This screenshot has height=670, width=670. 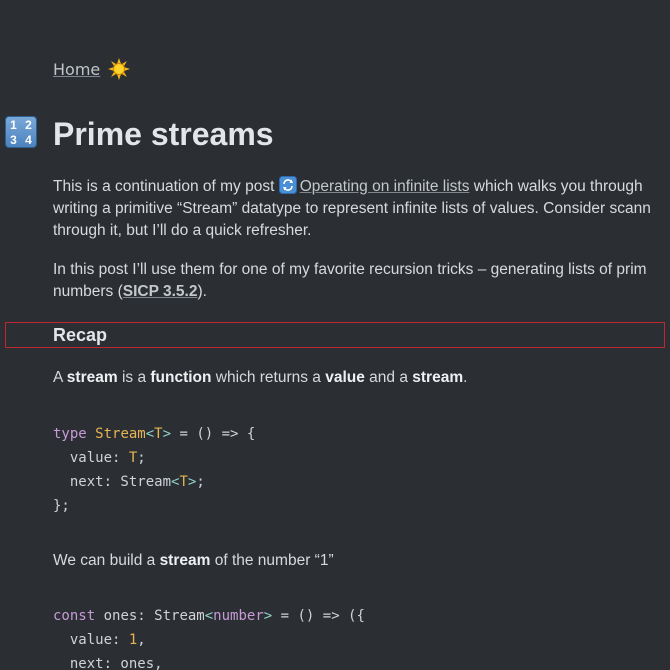 I want to click on sicp-link: SICP 3.5.2, so click(x=160, y=291).